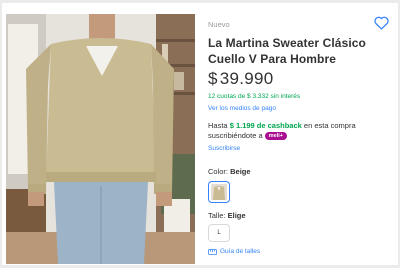  I want to click on price-currency: $, so click(213, 78).